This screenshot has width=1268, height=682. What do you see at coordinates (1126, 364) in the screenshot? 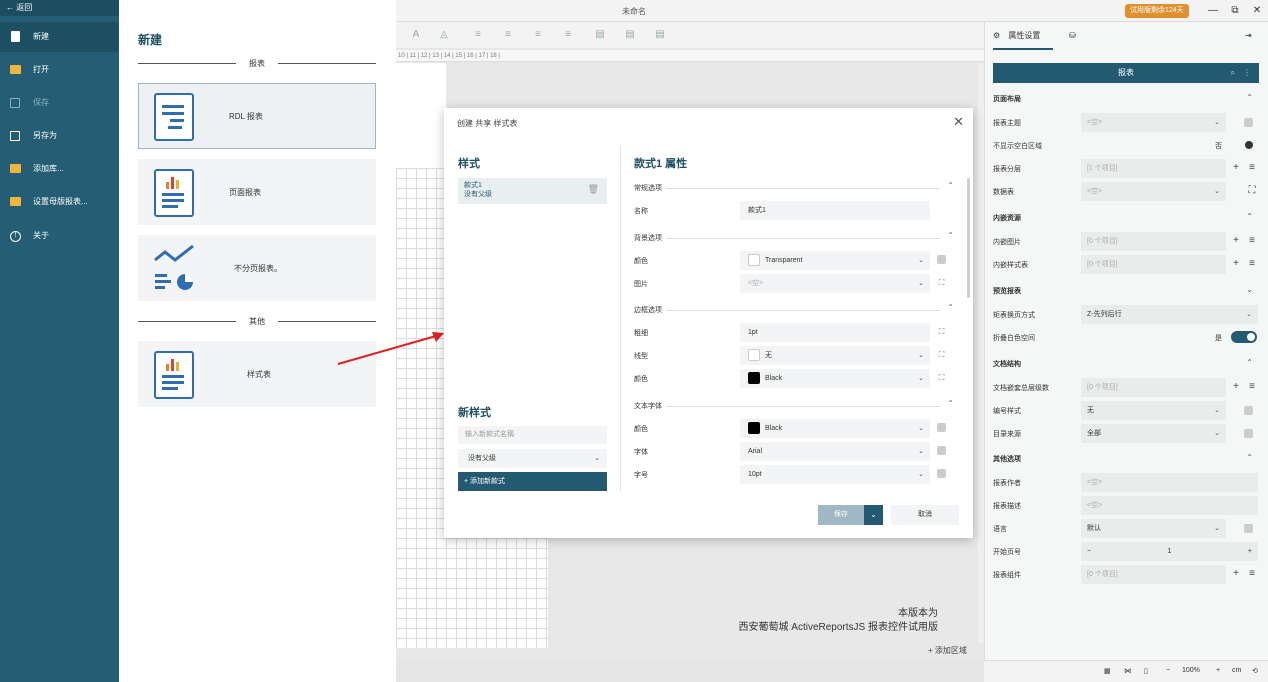
I see `section-docstruct: 文档结构 ⌃` at bounding box center [1126, 364].